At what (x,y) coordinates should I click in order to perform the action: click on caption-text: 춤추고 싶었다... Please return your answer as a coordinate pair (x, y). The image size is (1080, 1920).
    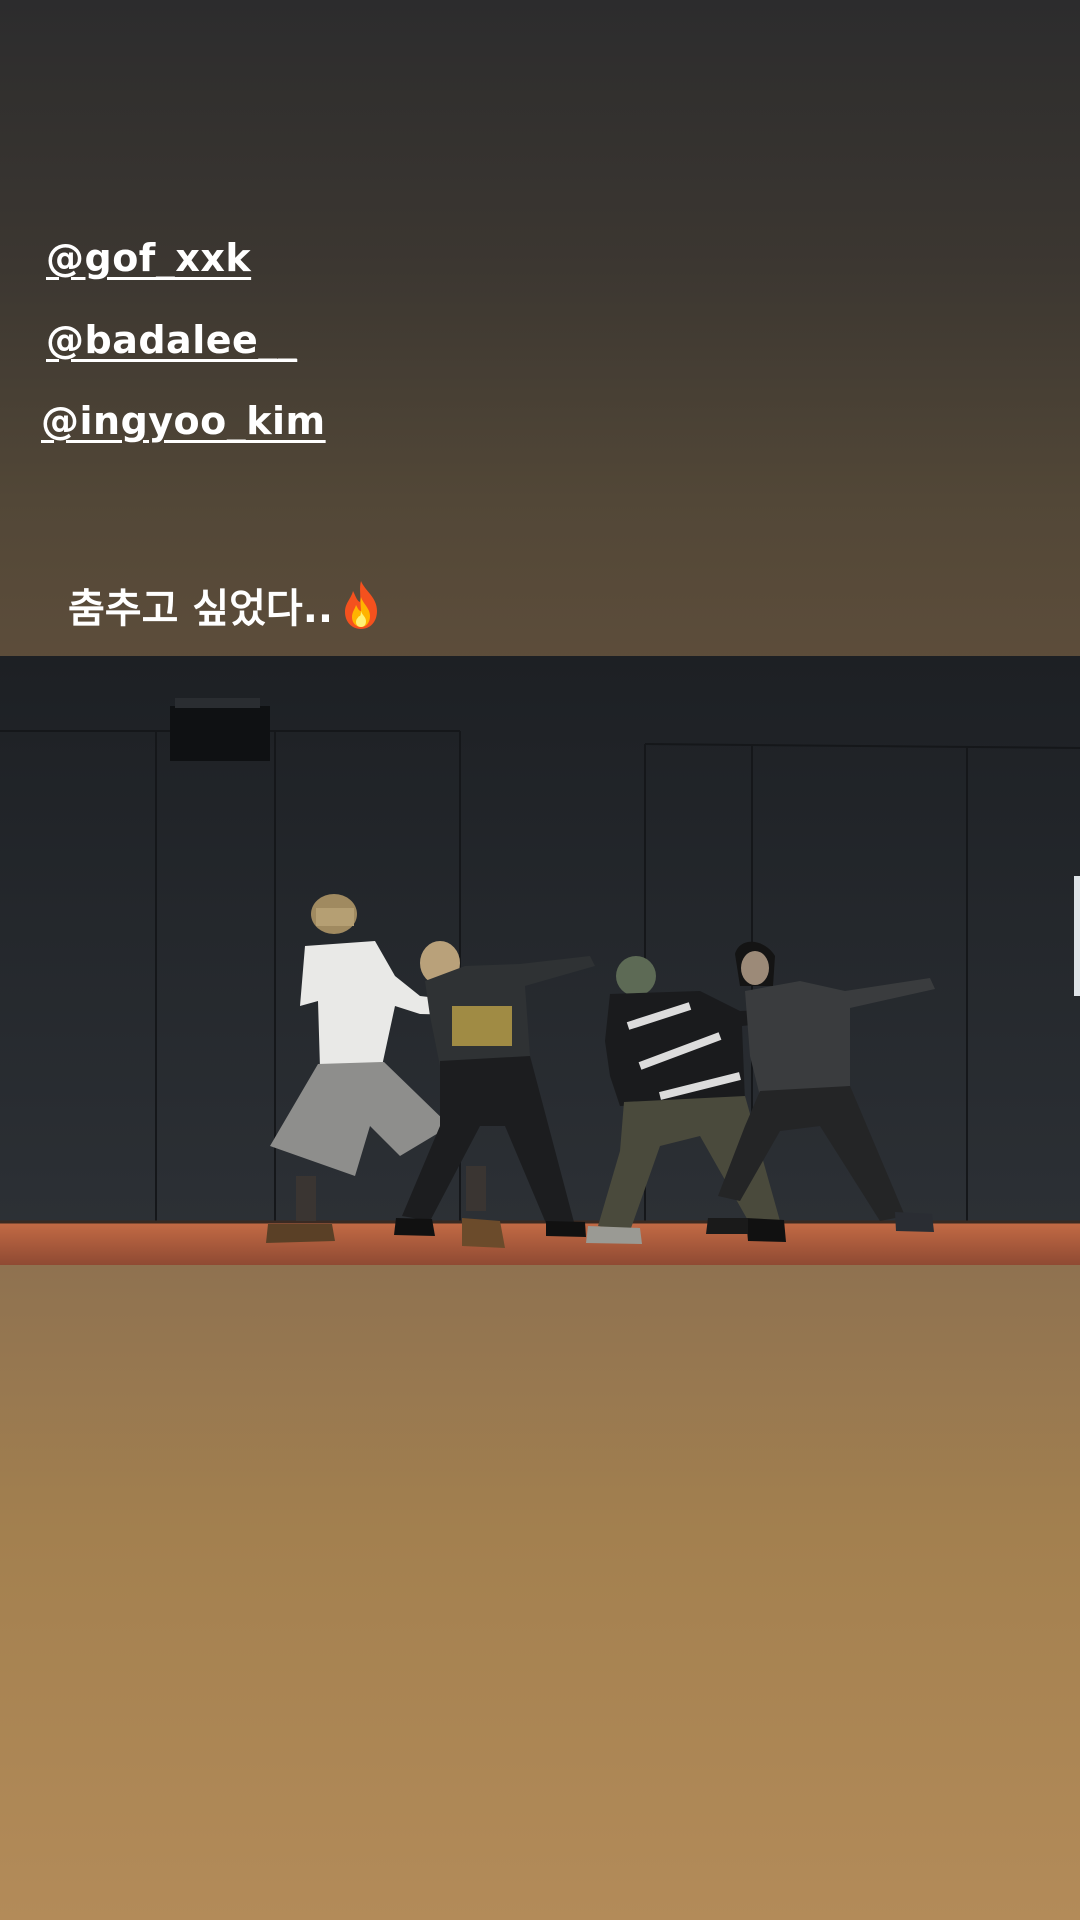
    Looking at the image, I should click on (201, 609).